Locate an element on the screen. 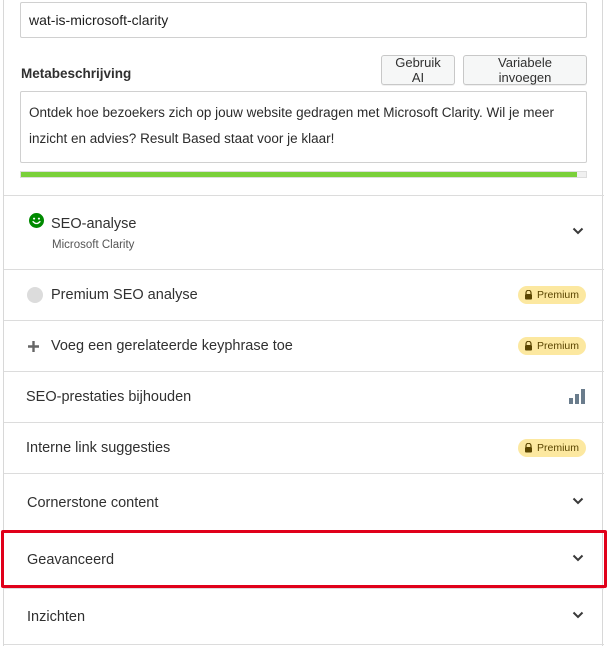  use-ai-button: Gebruik AI is located at coordinates (418, 70).